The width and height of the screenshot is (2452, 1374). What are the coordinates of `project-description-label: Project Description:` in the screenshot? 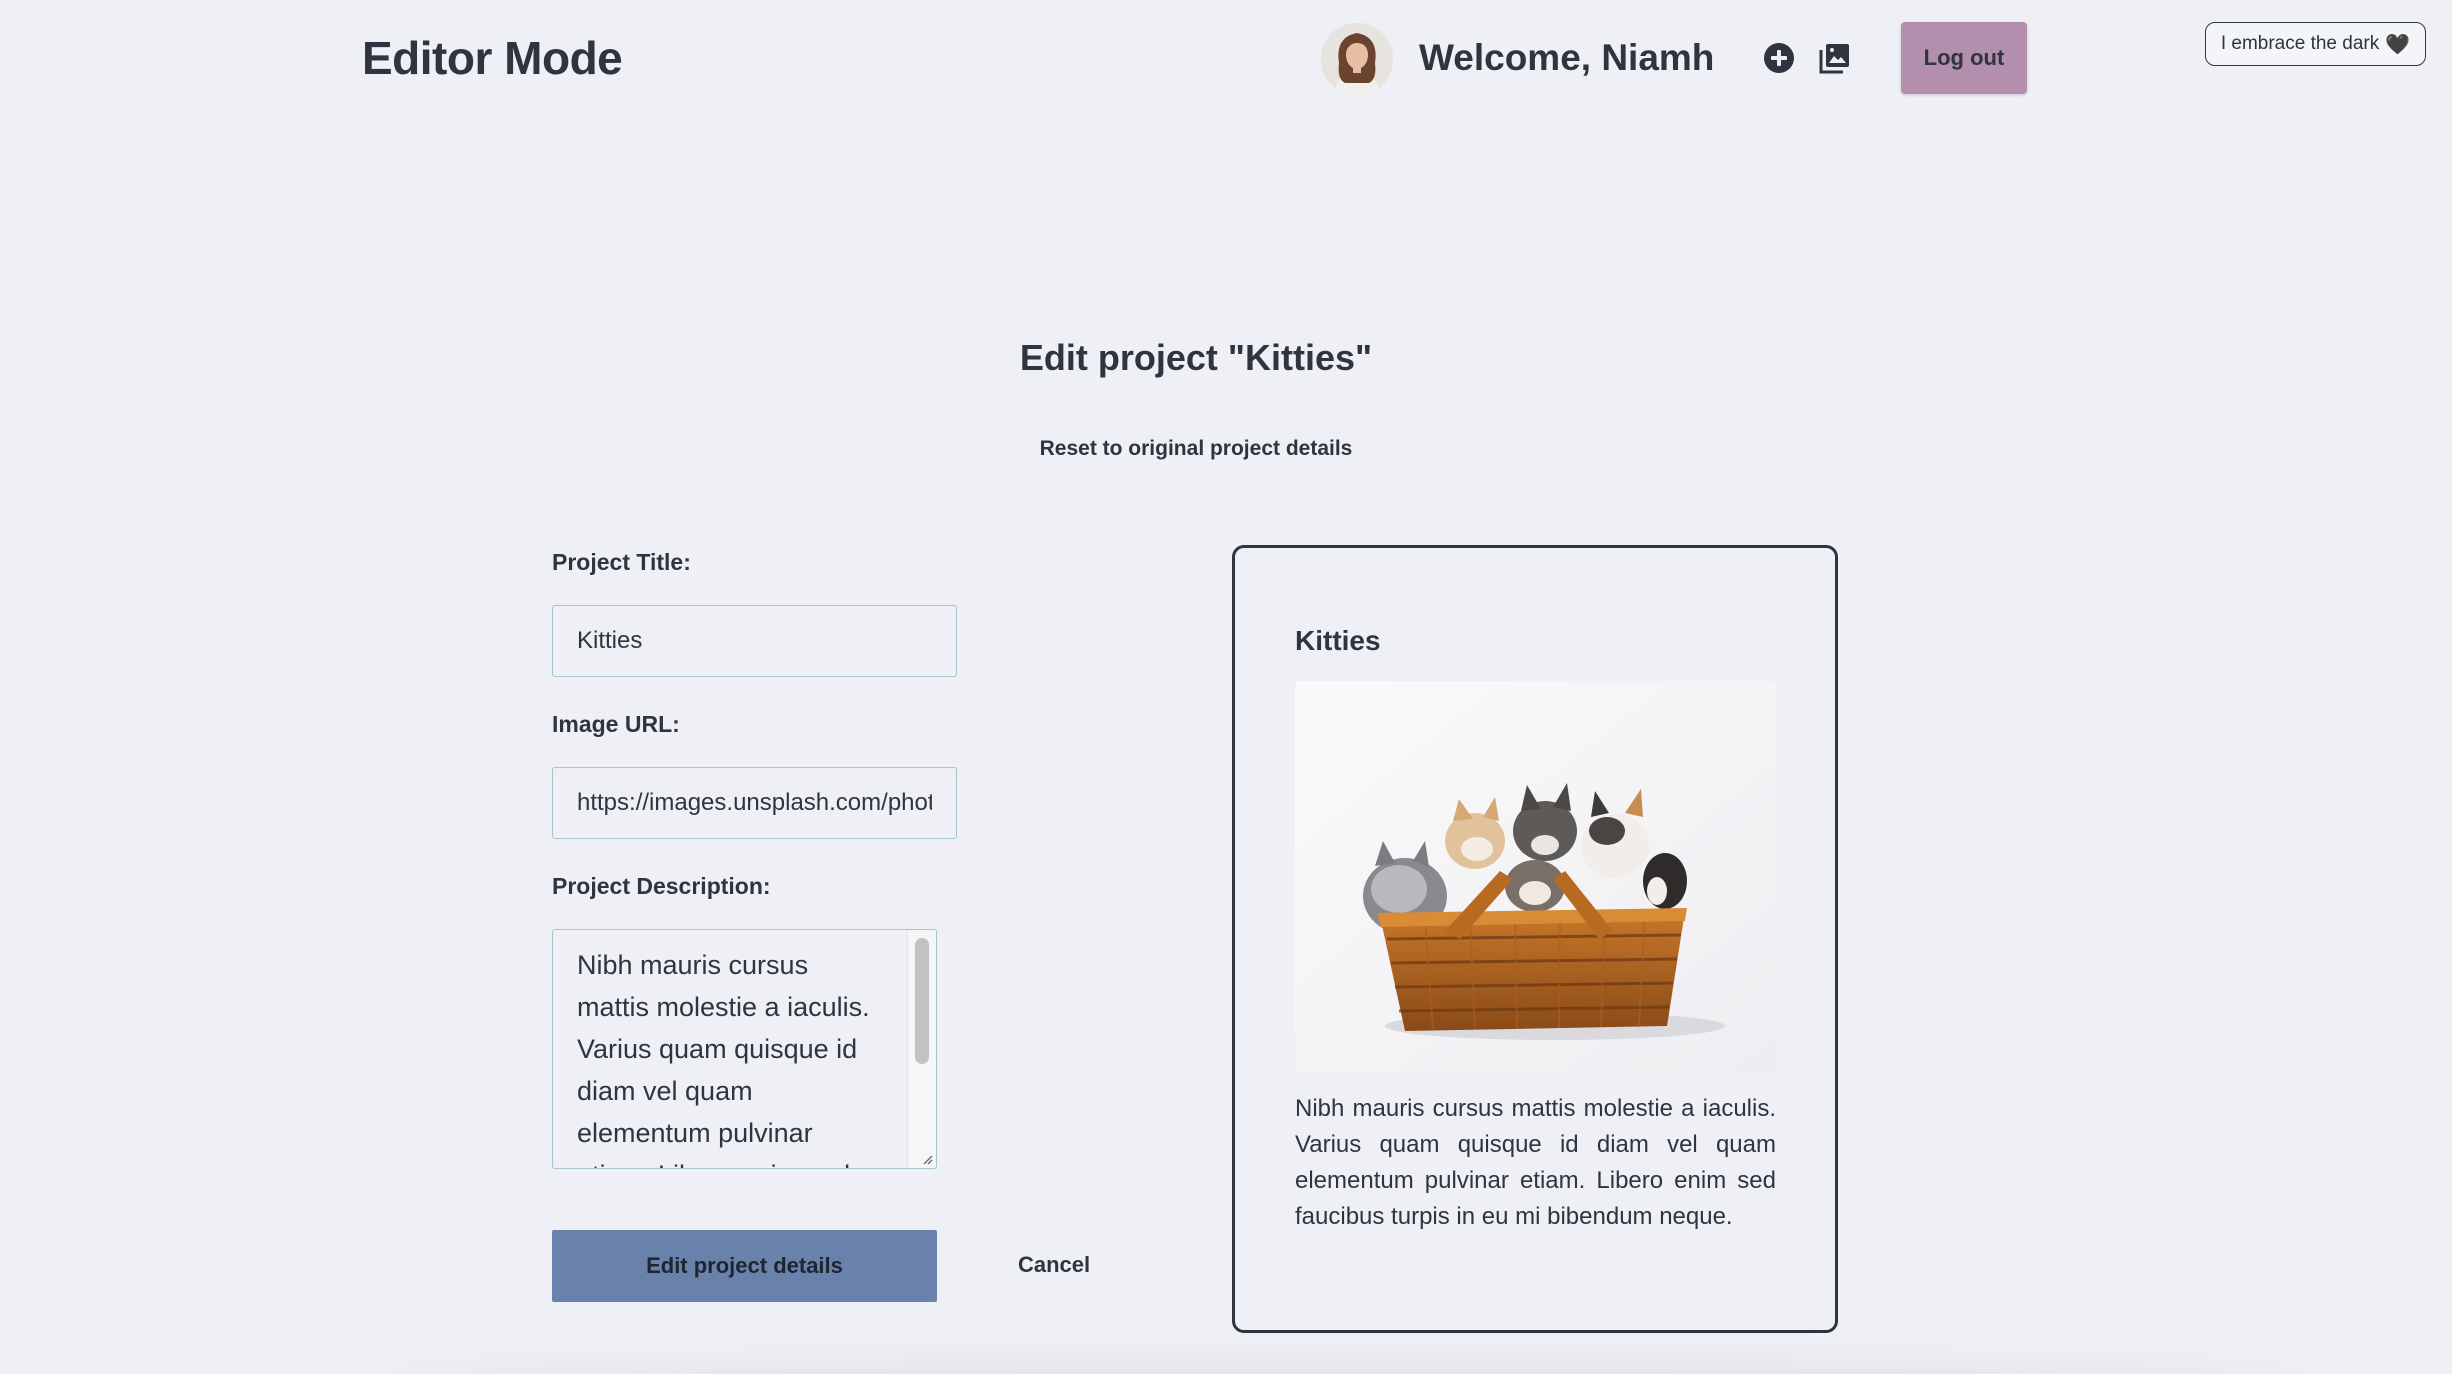 It's located at (661, 886).